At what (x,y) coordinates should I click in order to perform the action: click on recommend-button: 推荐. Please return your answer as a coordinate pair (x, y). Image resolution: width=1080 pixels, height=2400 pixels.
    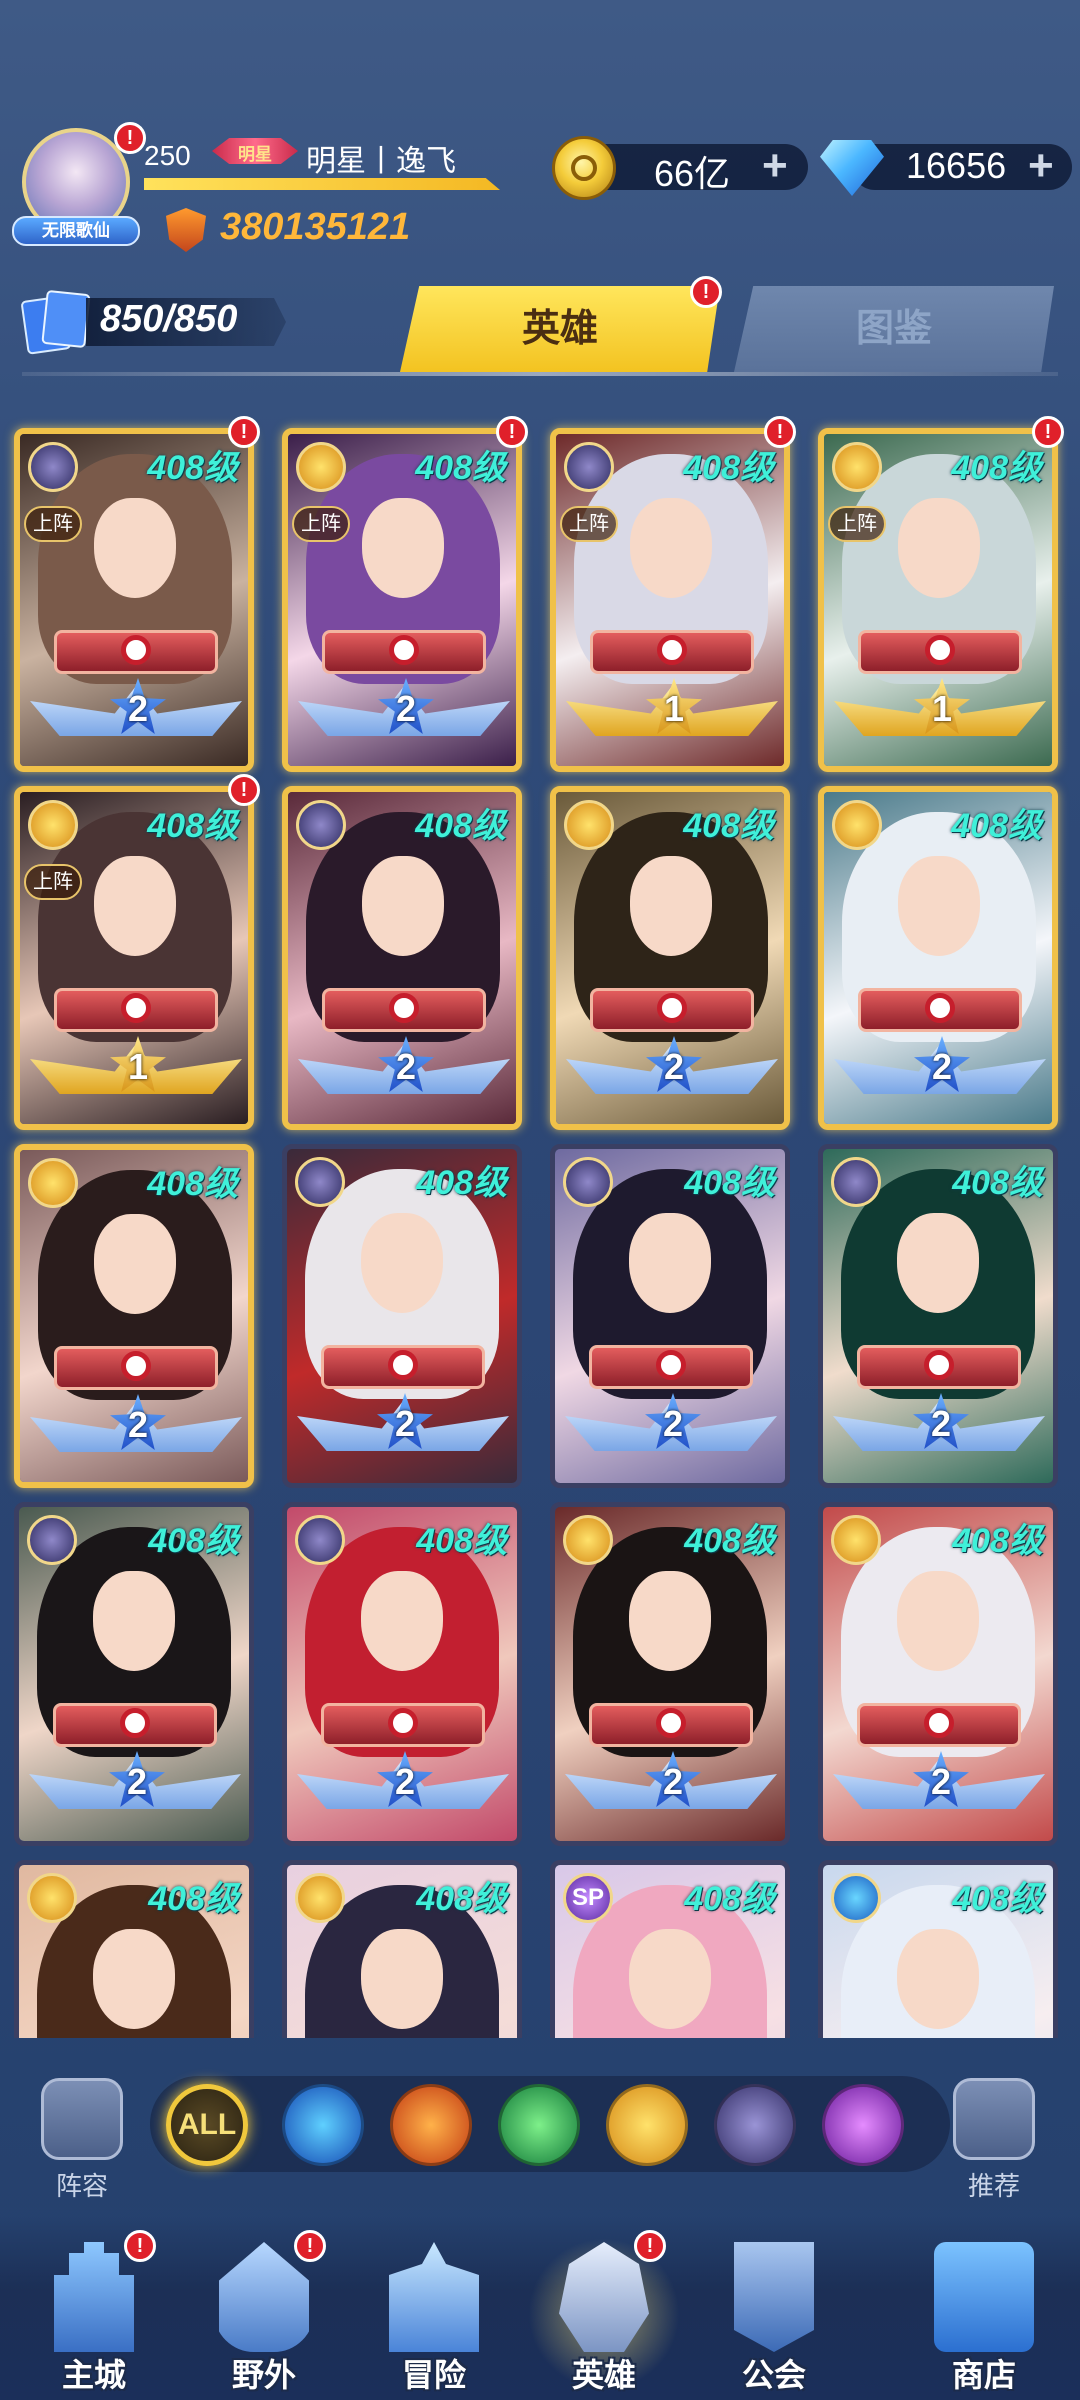
    Looking at the image, I should click on (994, 2140).